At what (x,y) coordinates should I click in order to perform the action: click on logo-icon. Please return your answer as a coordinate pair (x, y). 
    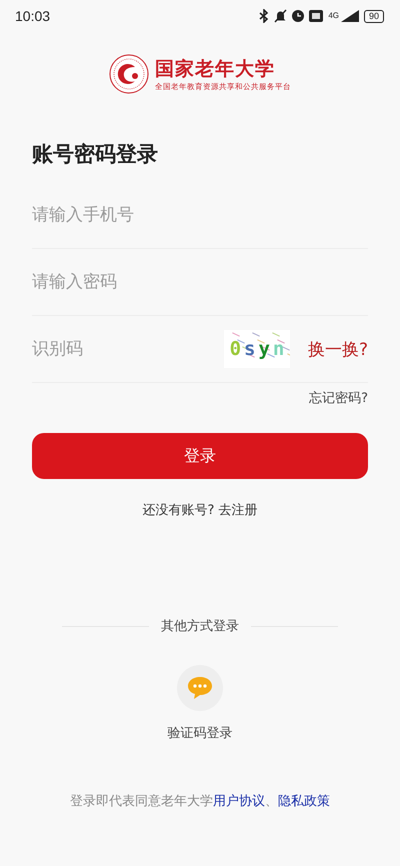
    Looking at the image, I should click on (129, 74).